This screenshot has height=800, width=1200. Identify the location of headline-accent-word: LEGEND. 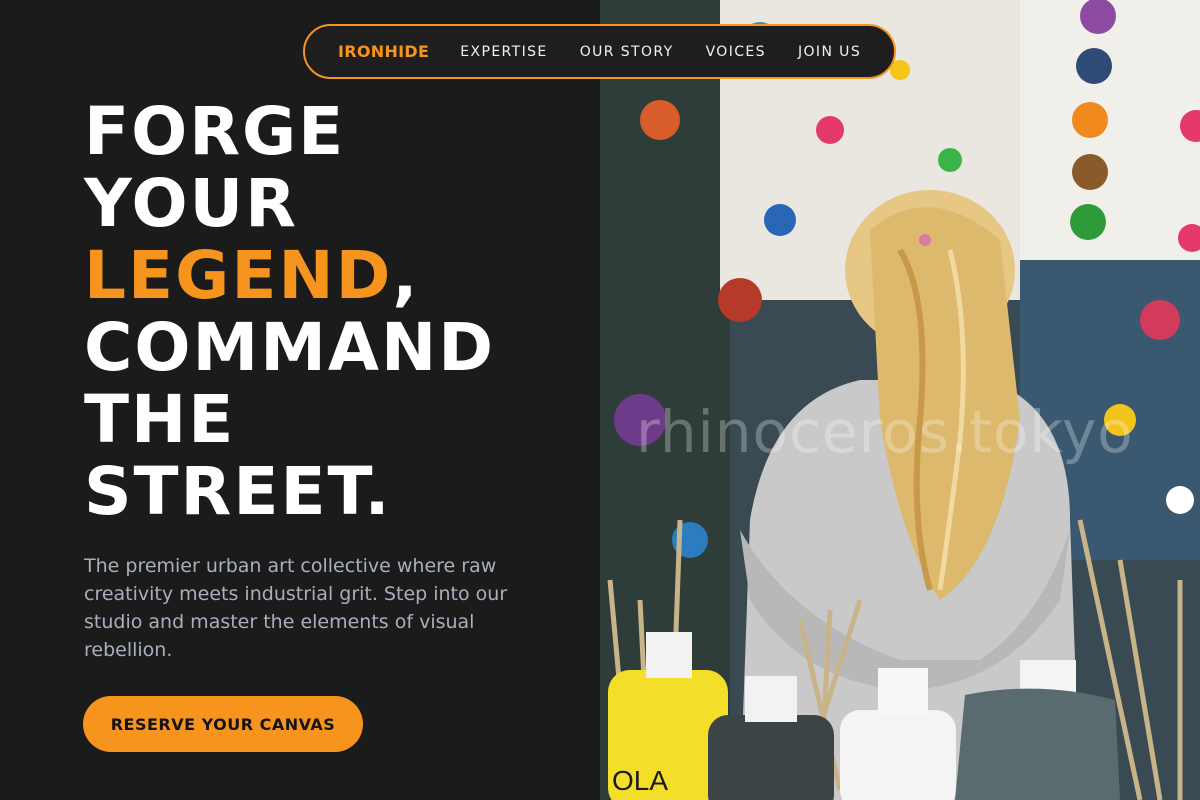
(238, 275).